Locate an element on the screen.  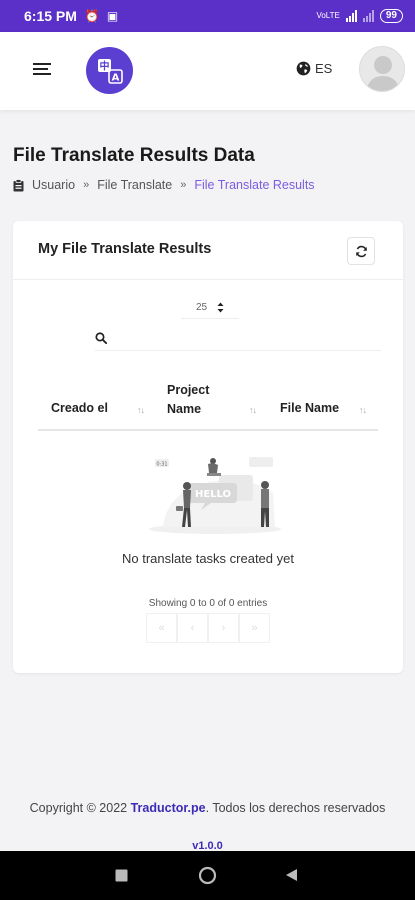
column-header-file-name: File Name is located at coordinates (309, 408).